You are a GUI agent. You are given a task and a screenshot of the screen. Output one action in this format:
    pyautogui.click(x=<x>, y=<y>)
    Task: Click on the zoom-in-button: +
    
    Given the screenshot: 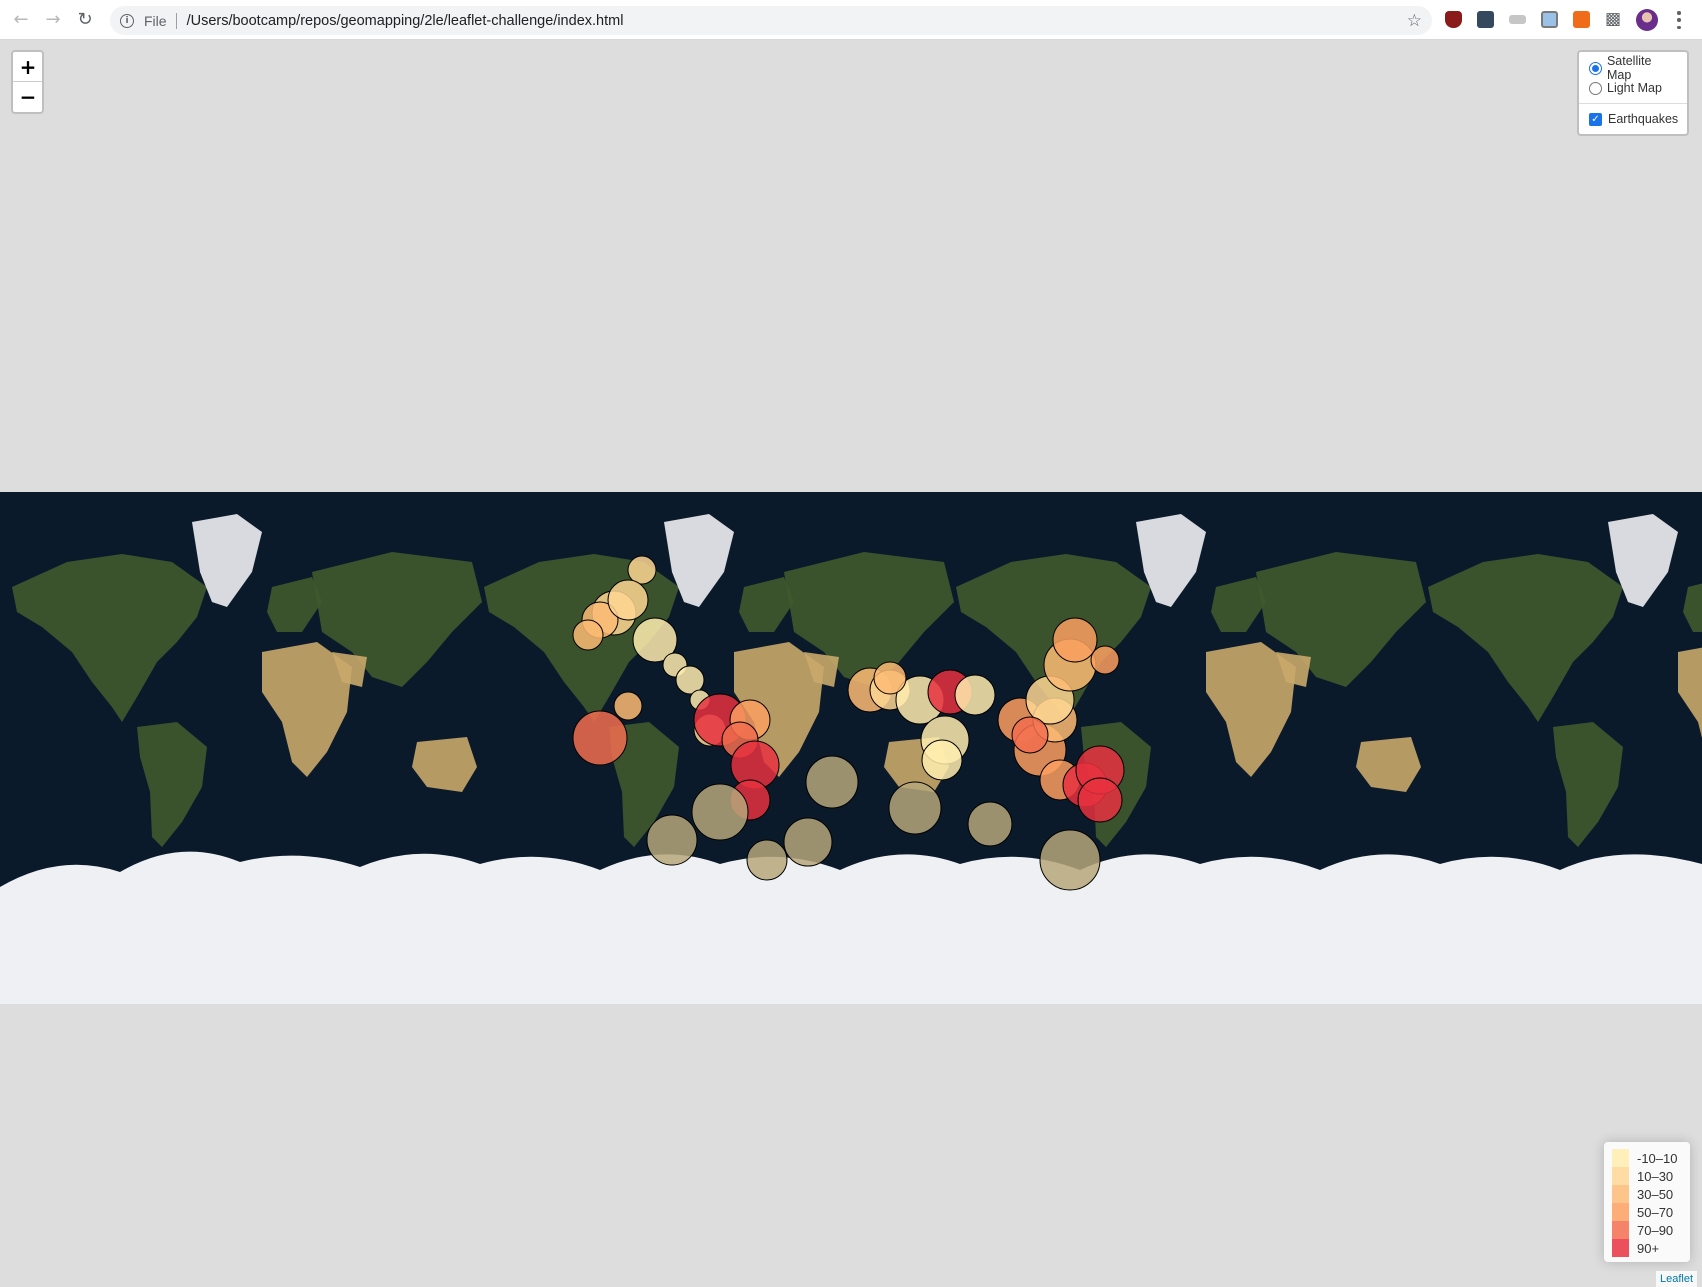 What is the action you would take?
    pyautogui.click(x=27, y=67)
    